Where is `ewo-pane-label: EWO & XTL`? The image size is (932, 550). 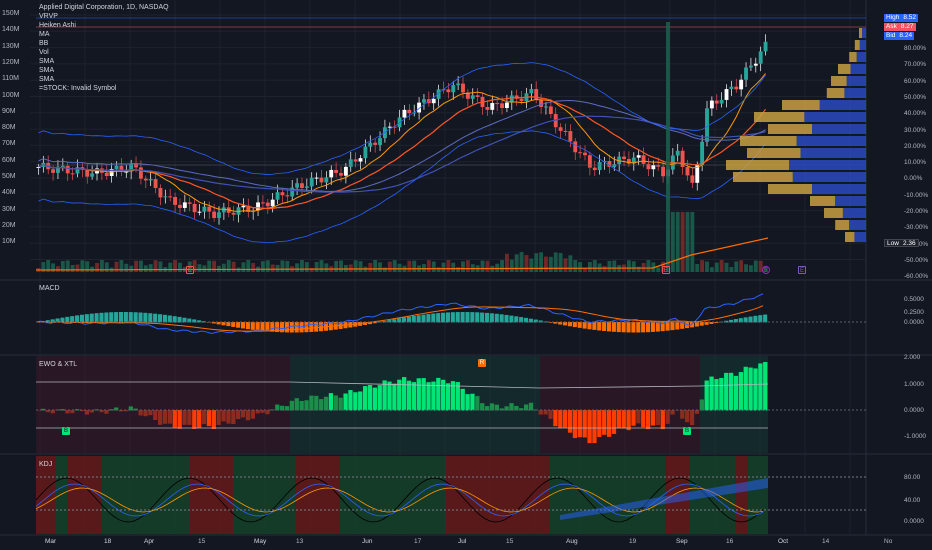
ewo-pane-label: EWO & XTL is located at coordinates (58, 364).